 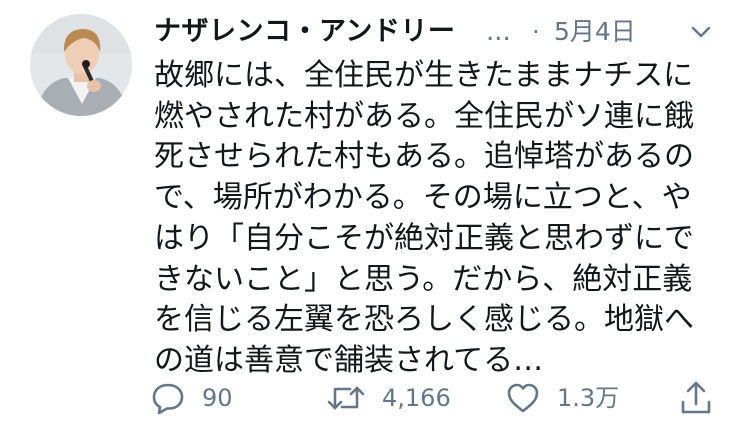 What do you see at coordinates (346, 398) in the screenshot?
I see `retweet-icon` at bounding box center [346, 398].